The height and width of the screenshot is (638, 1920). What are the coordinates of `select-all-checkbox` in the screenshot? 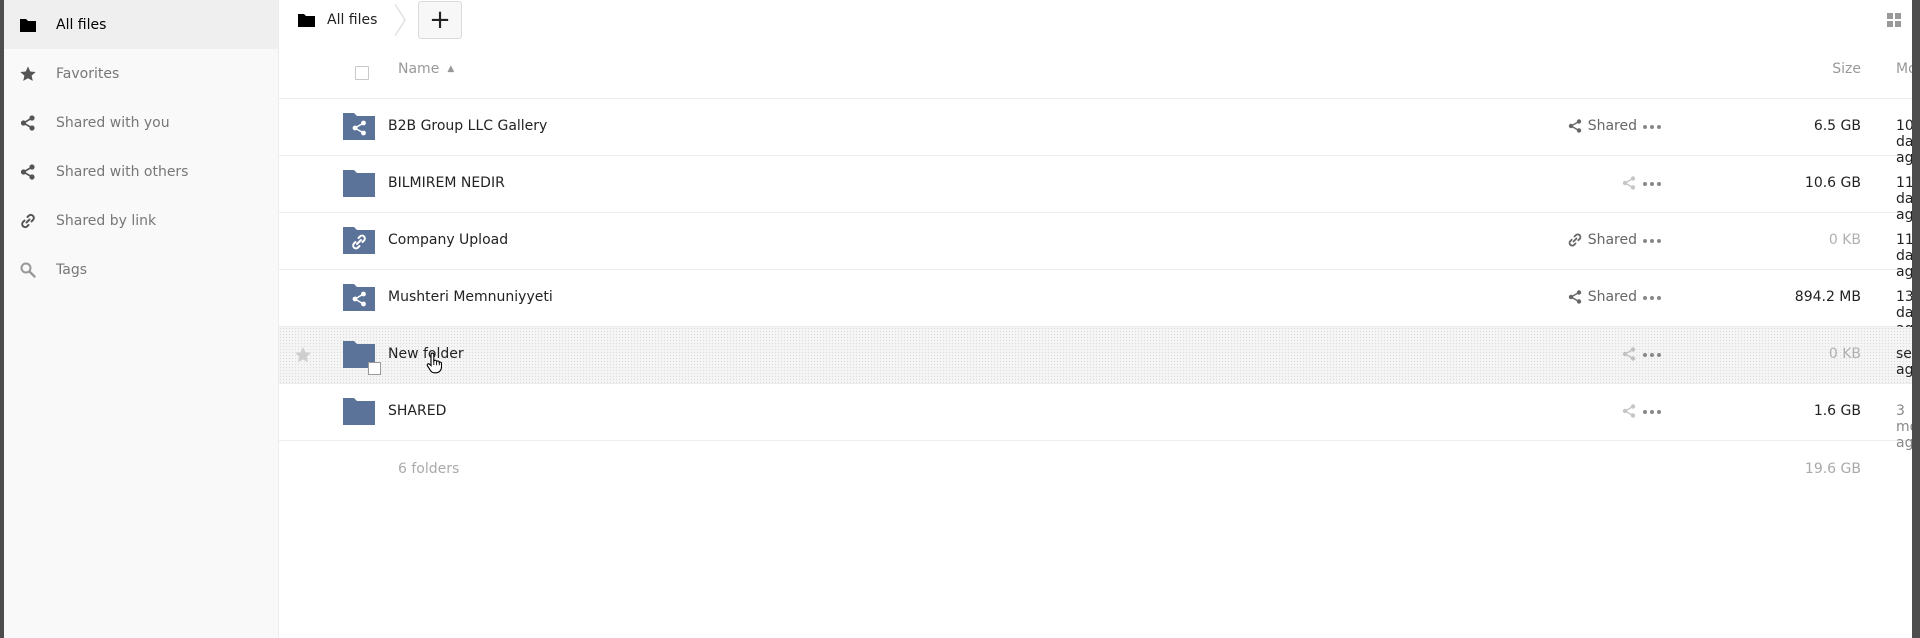 It's located at (362, 73).